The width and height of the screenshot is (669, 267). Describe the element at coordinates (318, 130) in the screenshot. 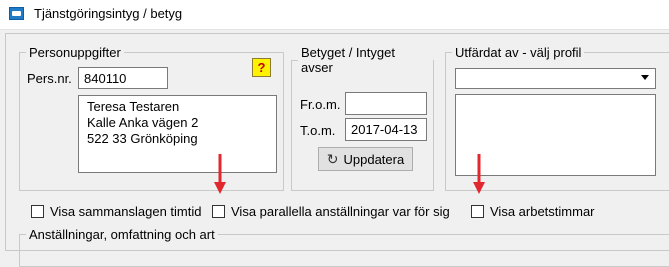

I see `to-date-label: T.o.m.` at that location.